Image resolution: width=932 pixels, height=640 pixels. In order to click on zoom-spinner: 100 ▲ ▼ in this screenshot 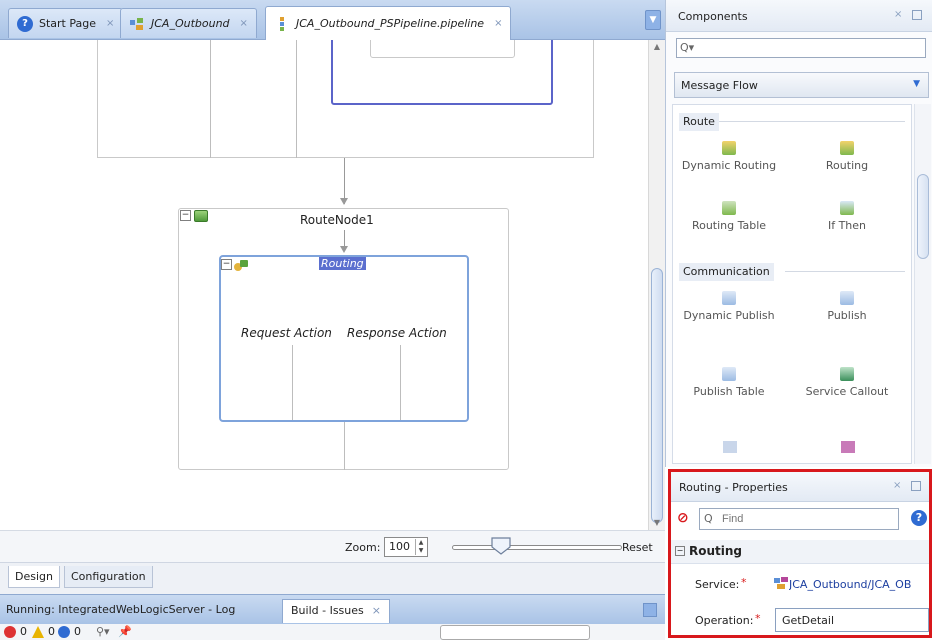, I will do `click(406, 547)`.